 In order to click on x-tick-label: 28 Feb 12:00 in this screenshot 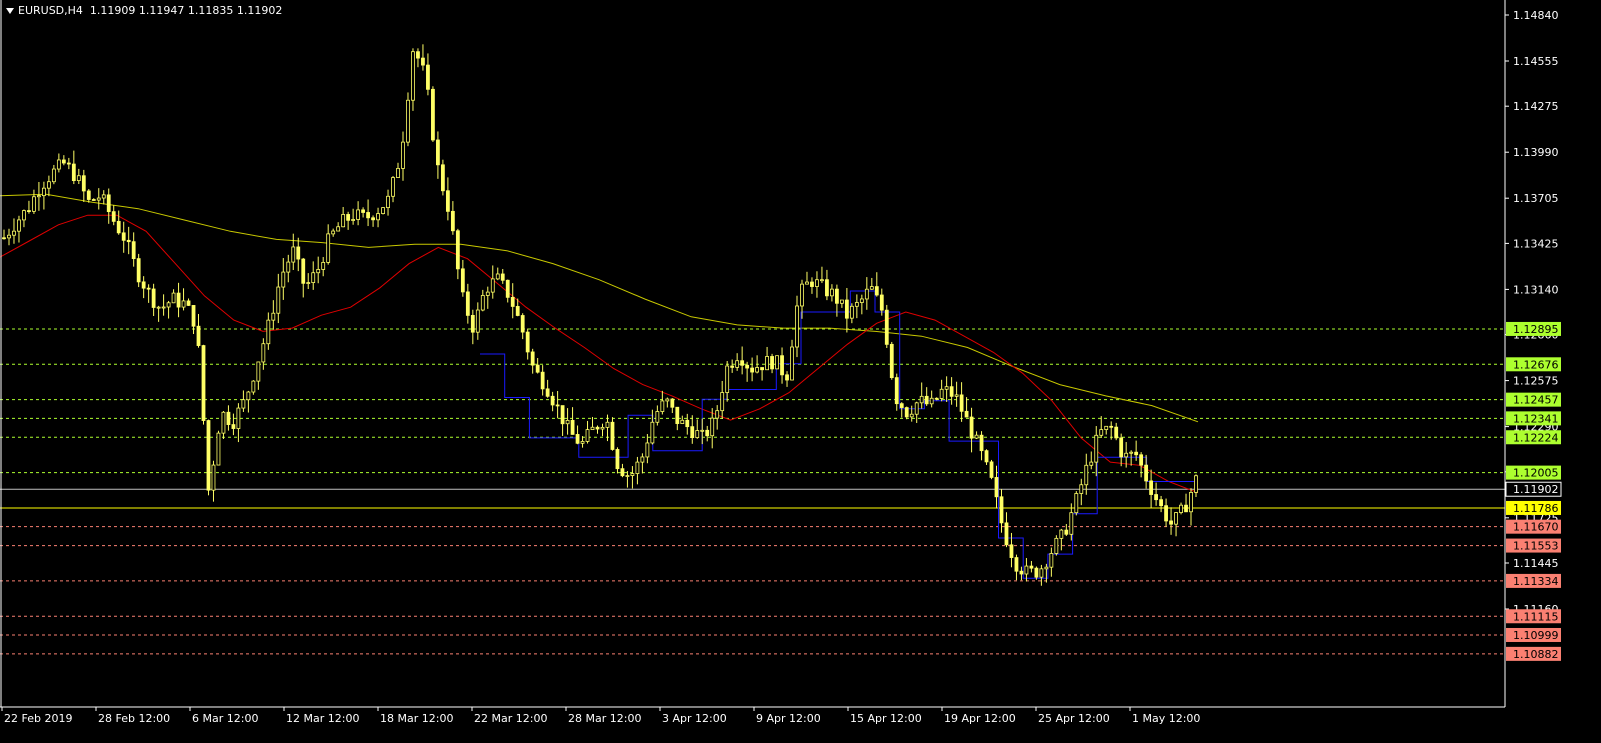, I will do `click(134, 718)`.